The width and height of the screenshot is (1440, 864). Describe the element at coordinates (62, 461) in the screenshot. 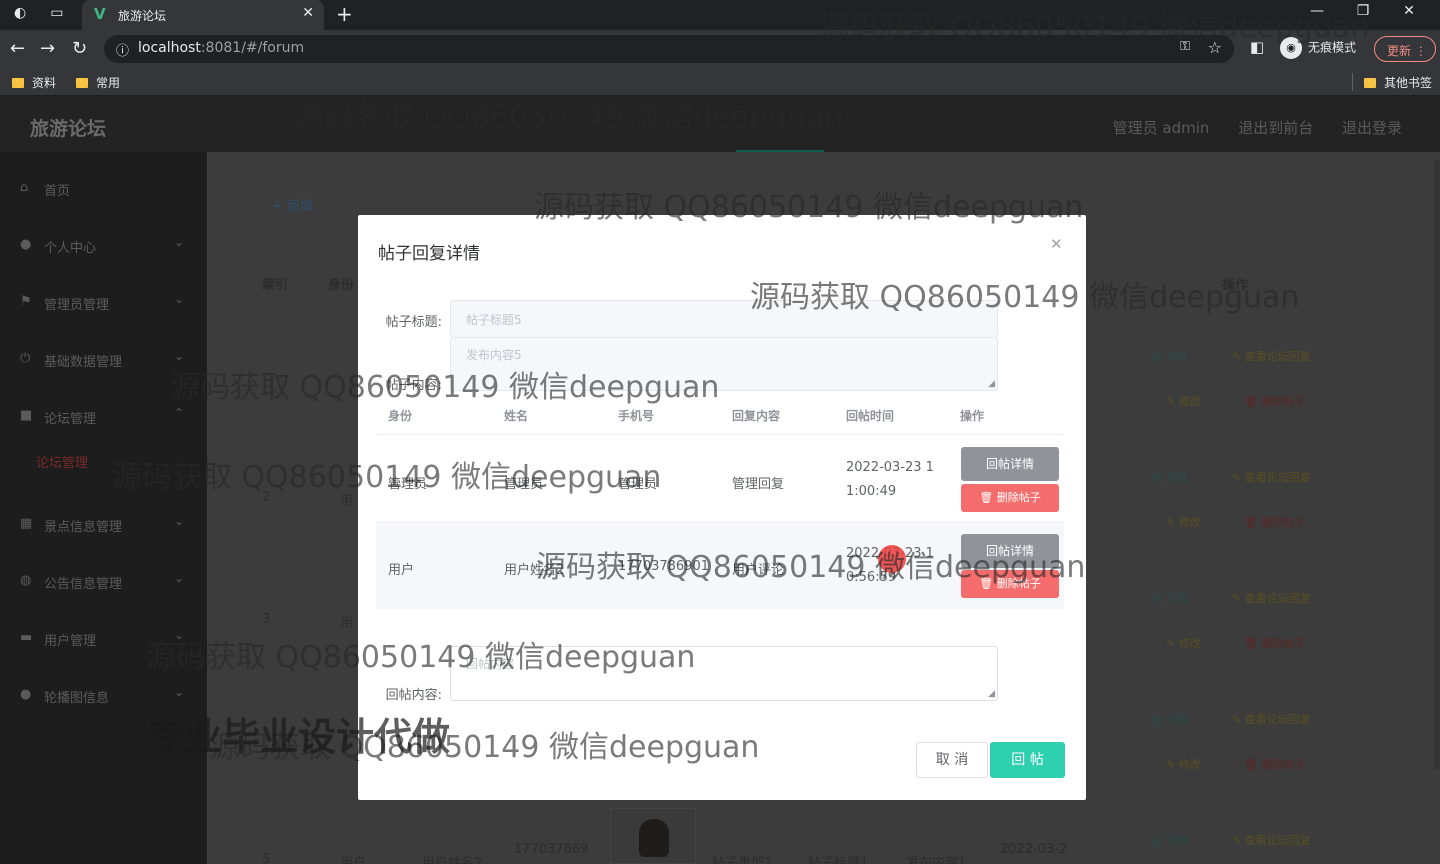

I see `sidebar-subitem-forum-active: 论坛管理` at that location.